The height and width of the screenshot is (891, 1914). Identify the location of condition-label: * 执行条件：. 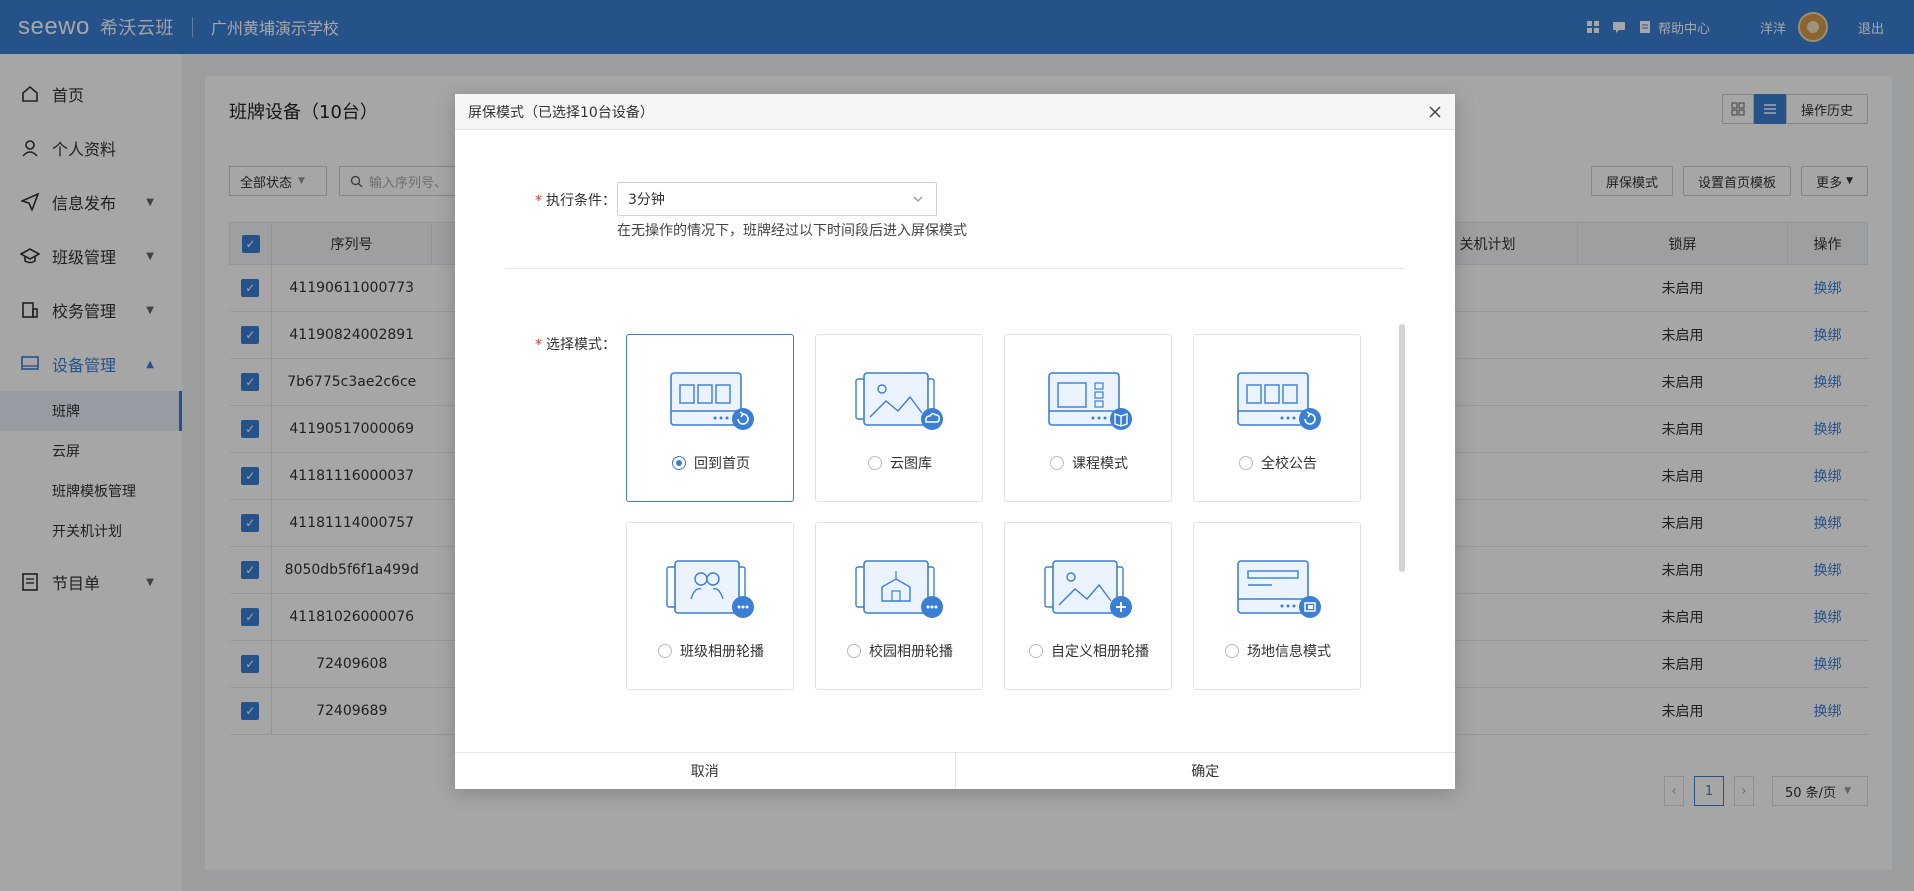
(575, 200).